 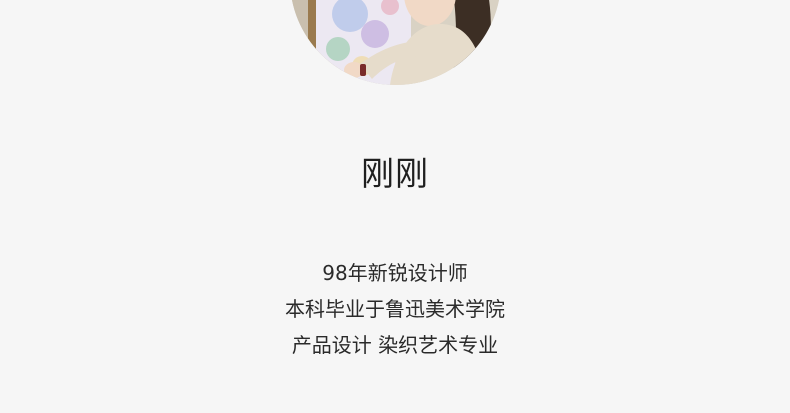 I want to click on designer-portrait-photo, so click(x=395, y=42).